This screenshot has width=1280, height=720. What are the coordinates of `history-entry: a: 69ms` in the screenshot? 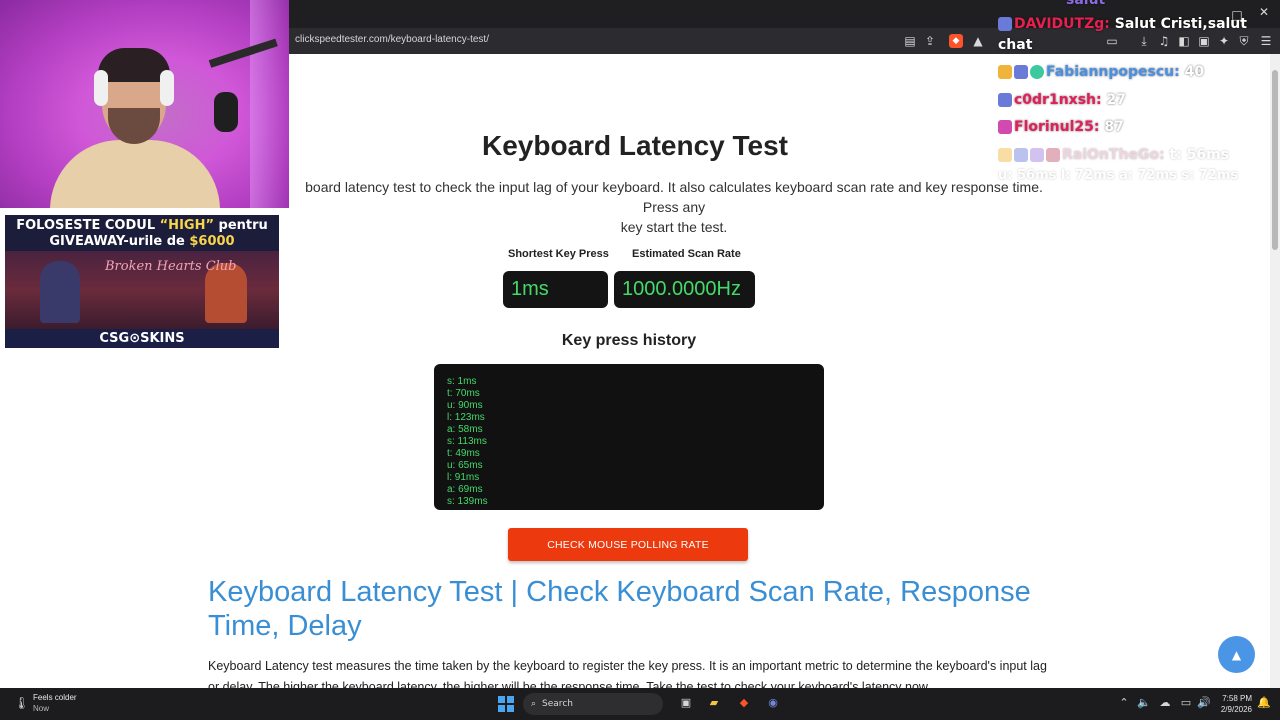 It's located at (465, 489).